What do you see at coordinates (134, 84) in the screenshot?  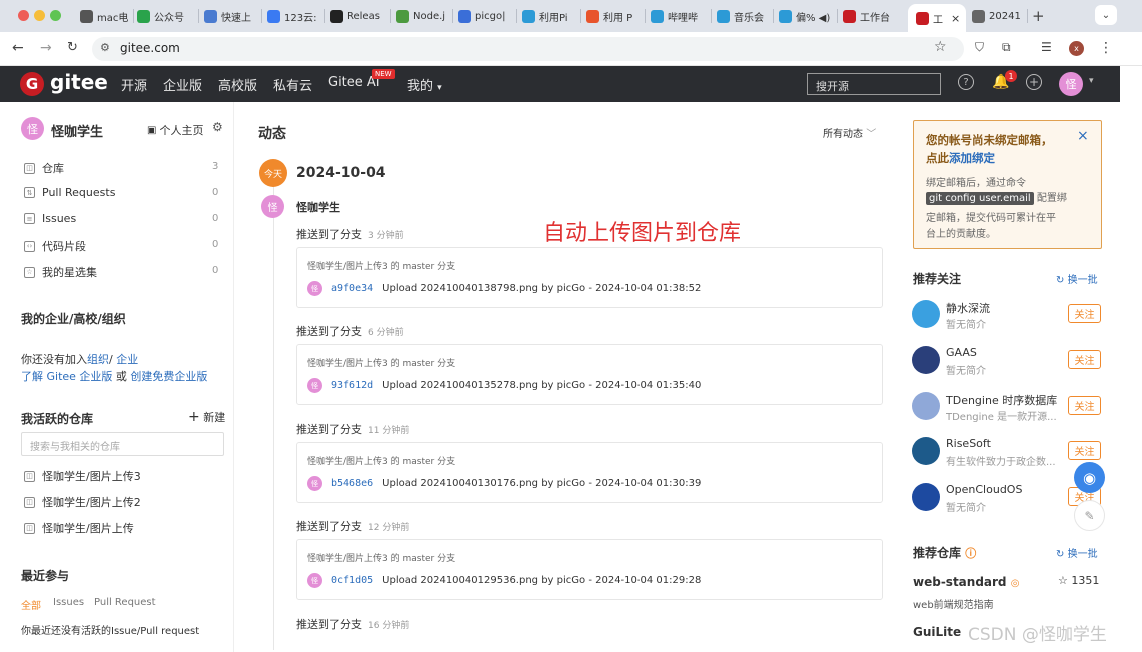 I see `nav-opensource: 开源` at bounding box center [134, 84].